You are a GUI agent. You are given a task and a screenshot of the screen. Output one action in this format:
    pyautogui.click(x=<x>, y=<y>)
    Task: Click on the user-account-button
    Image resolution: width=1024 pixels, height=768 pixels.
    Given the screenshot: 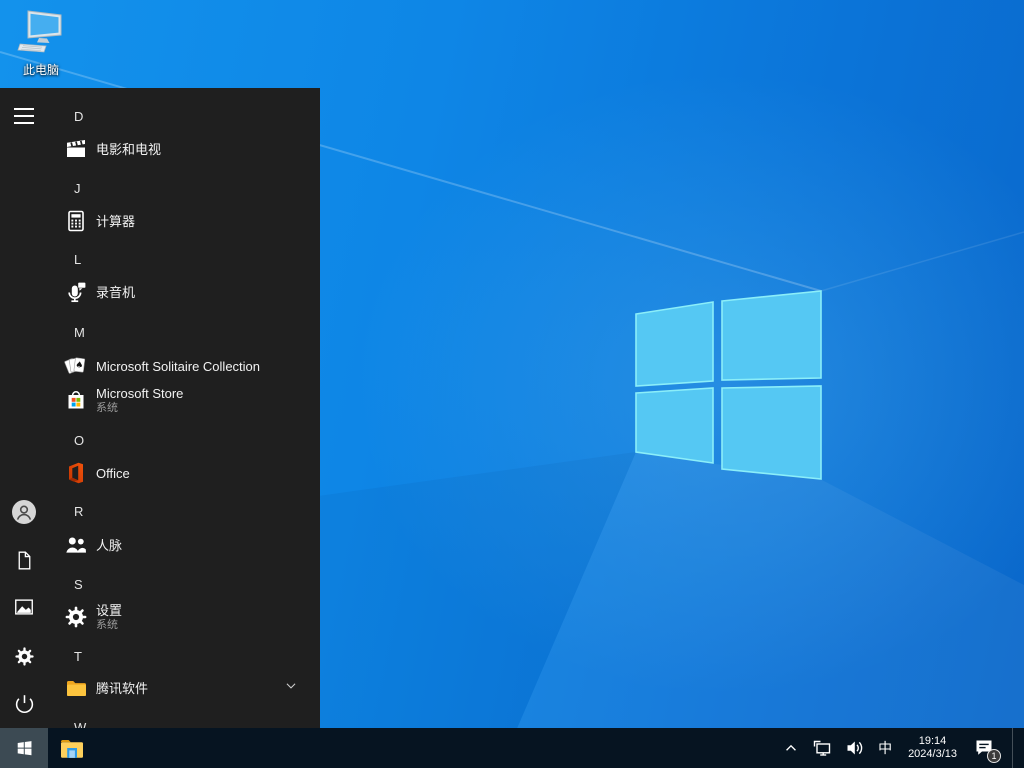 What is the action you would take?
    pyautogui.click(x=24, y=512)
    